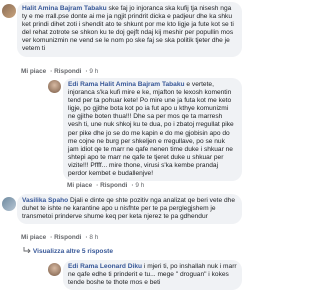  Describe the element at coordinates (142, 84) in the screenshot. I see `mention-link: Halit Amina Bajram Tabaku` at that location.